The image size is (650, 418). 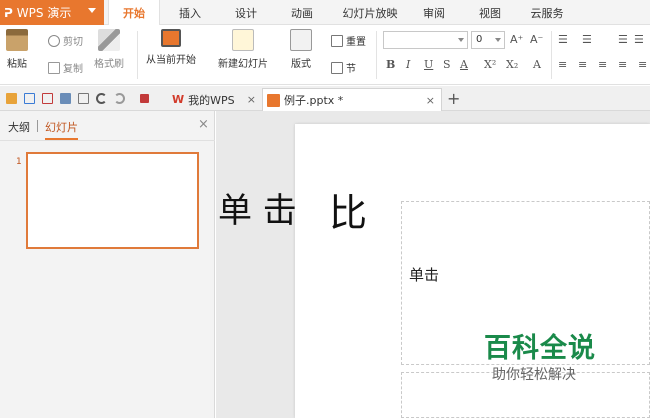 I want to click on justify-icon: ≡, so click(x=622, y=64).